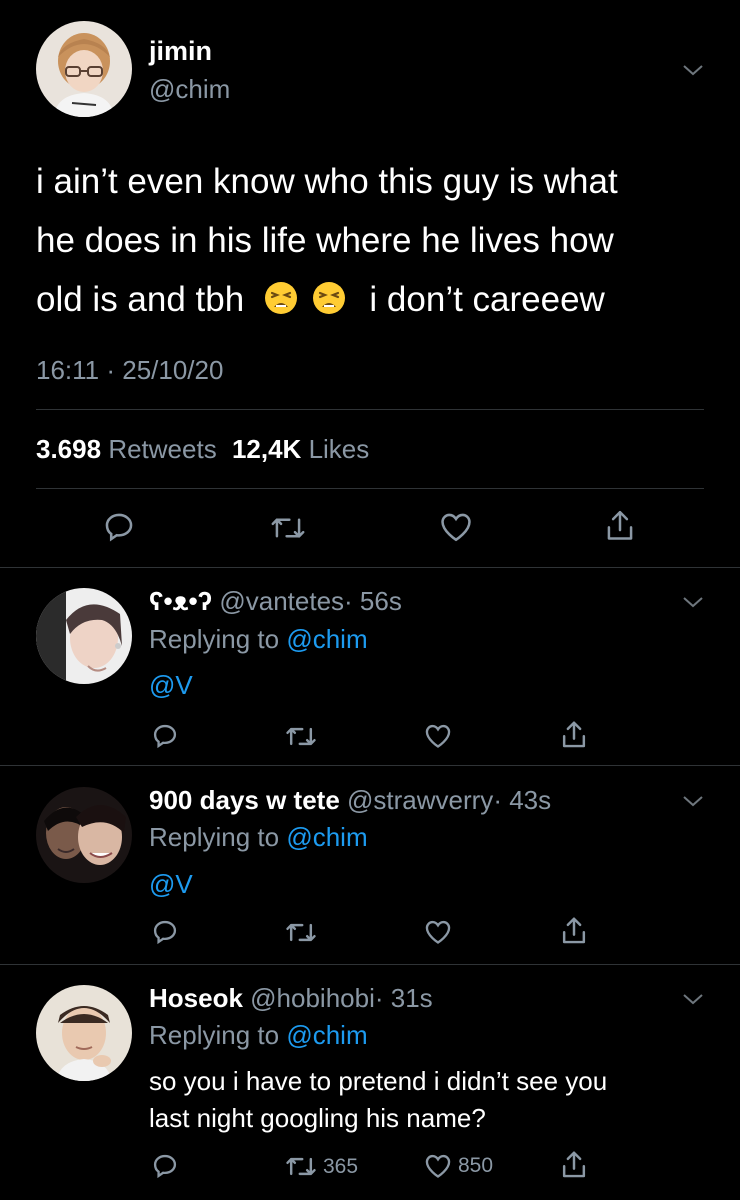 This screenshot has width=740, height=1200. Describe the element at coordinates (244, 800) in the screenshot. I see `display-name: 900 days w tete` at that location.